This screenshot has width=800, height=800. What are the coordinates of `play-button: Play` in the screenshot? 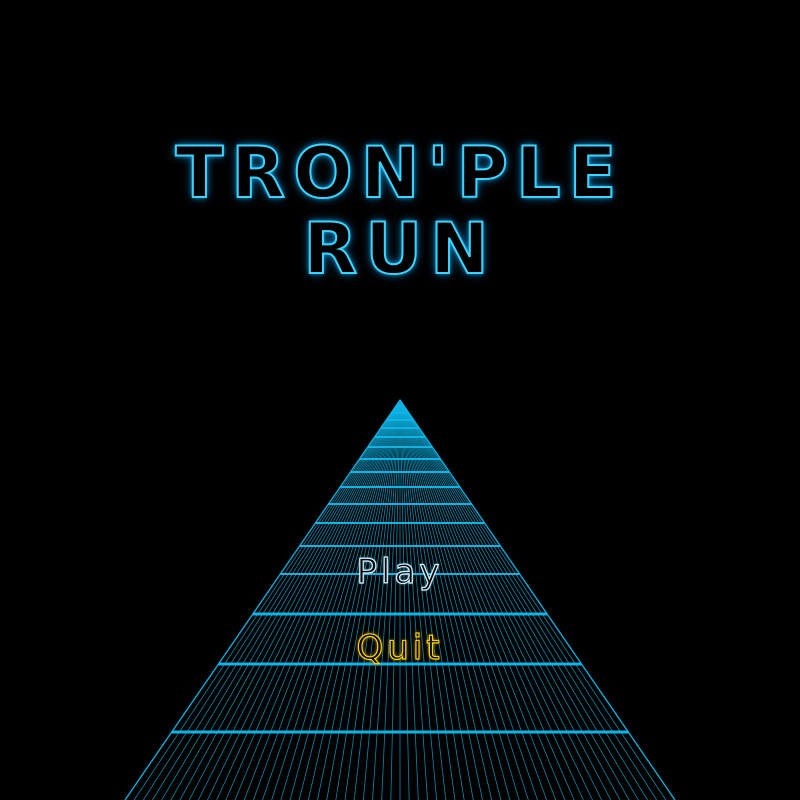 It's located at (400, 571).